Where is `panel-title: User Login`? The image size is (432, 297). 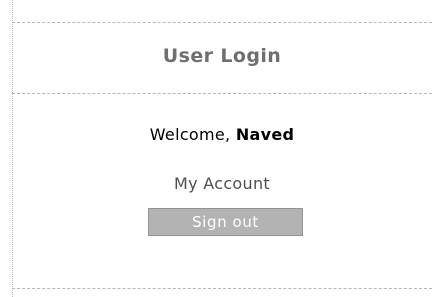 panel-title: User Login is located at coordinates (222, 56).